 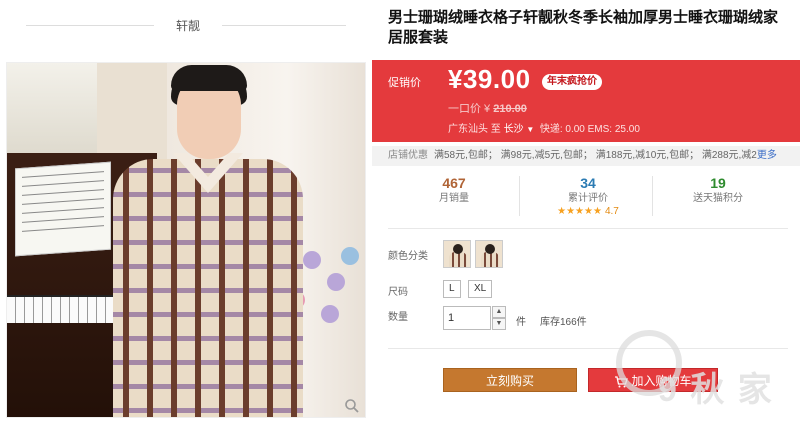 I want to click on monthly-sales: 467 月销量, so click(x=454, y=190).